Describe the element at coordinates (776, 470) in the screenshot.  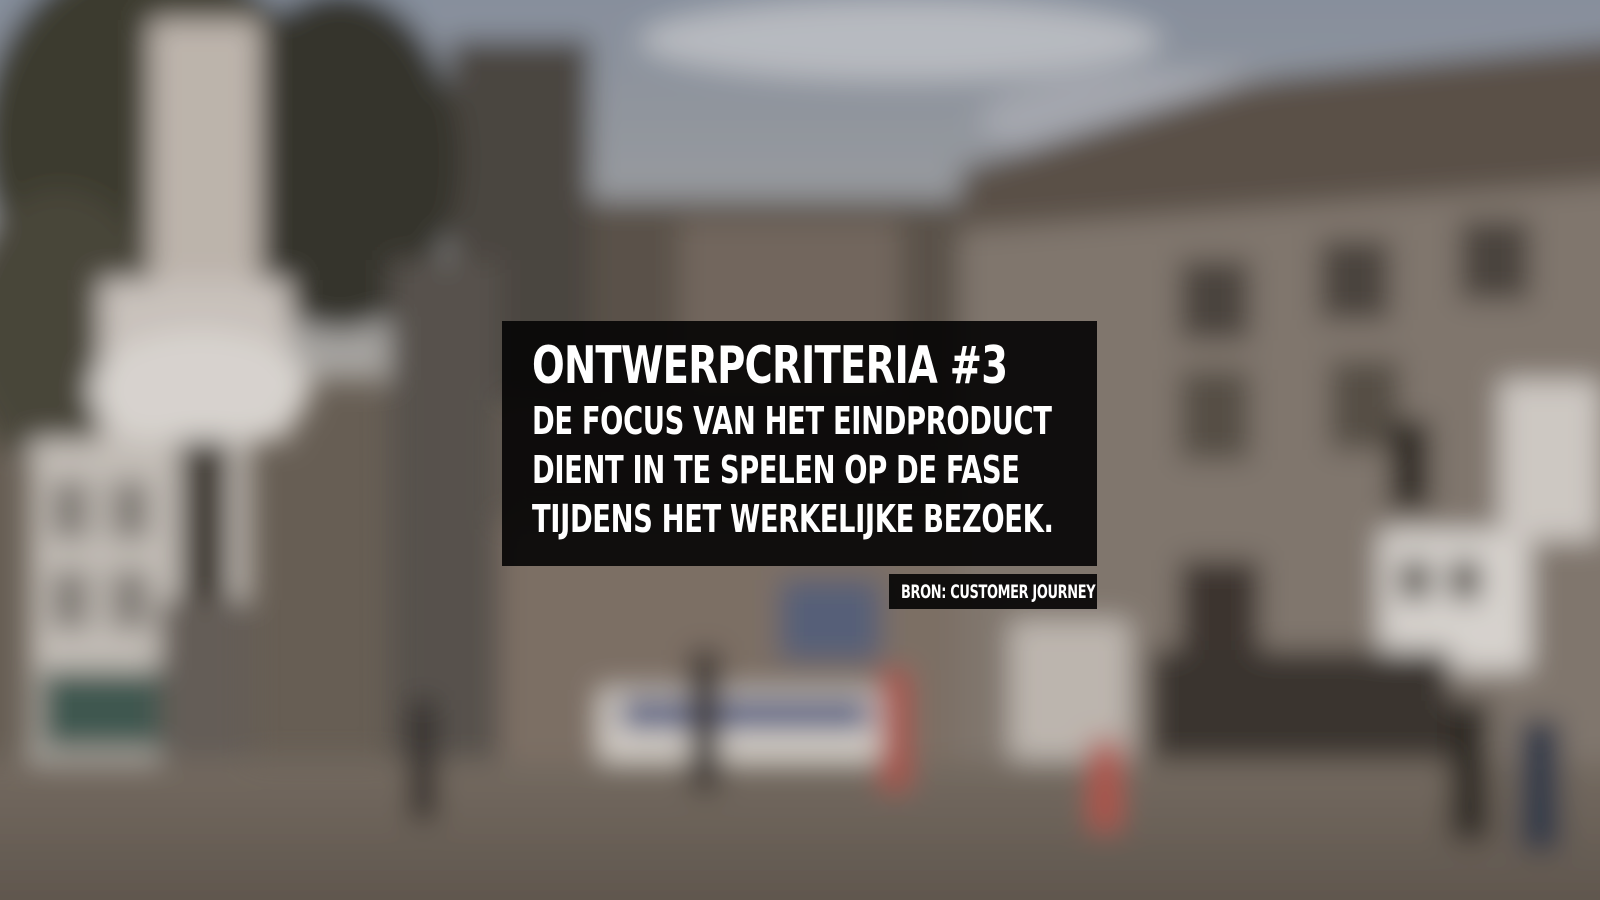
I see `criteria-line-2: DIENT IN TE SPELEN OP DE FASE` at that location.